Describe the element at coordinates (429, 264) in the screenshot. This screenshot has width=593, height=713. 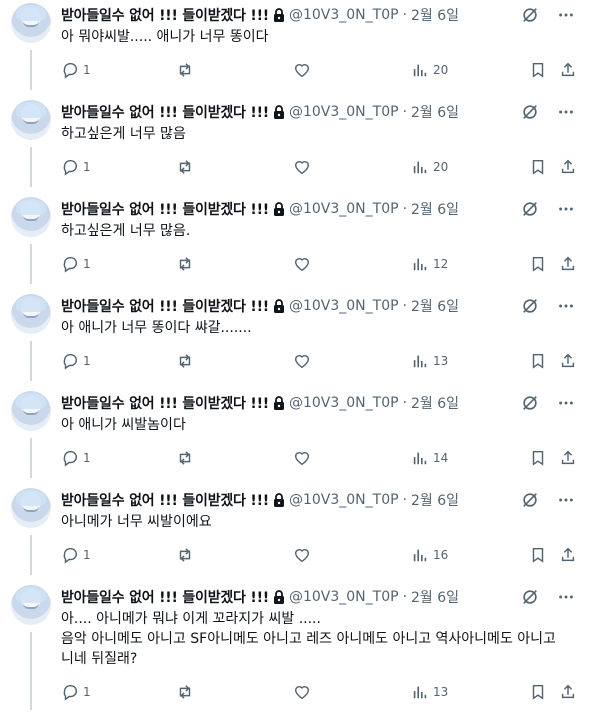
I see `views-button: 12` at that location.